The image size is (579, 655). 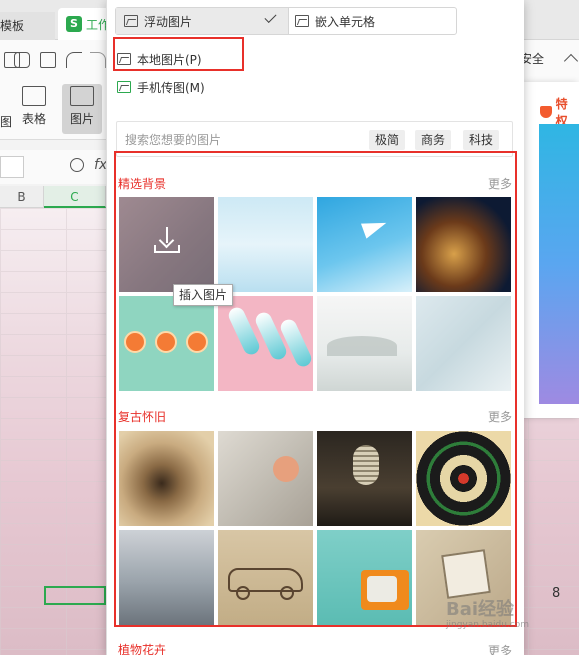 What do you see at coordinates (82, 109) in the screenshot?
I see `image-button: 图片` at bounding box center [82, 109].